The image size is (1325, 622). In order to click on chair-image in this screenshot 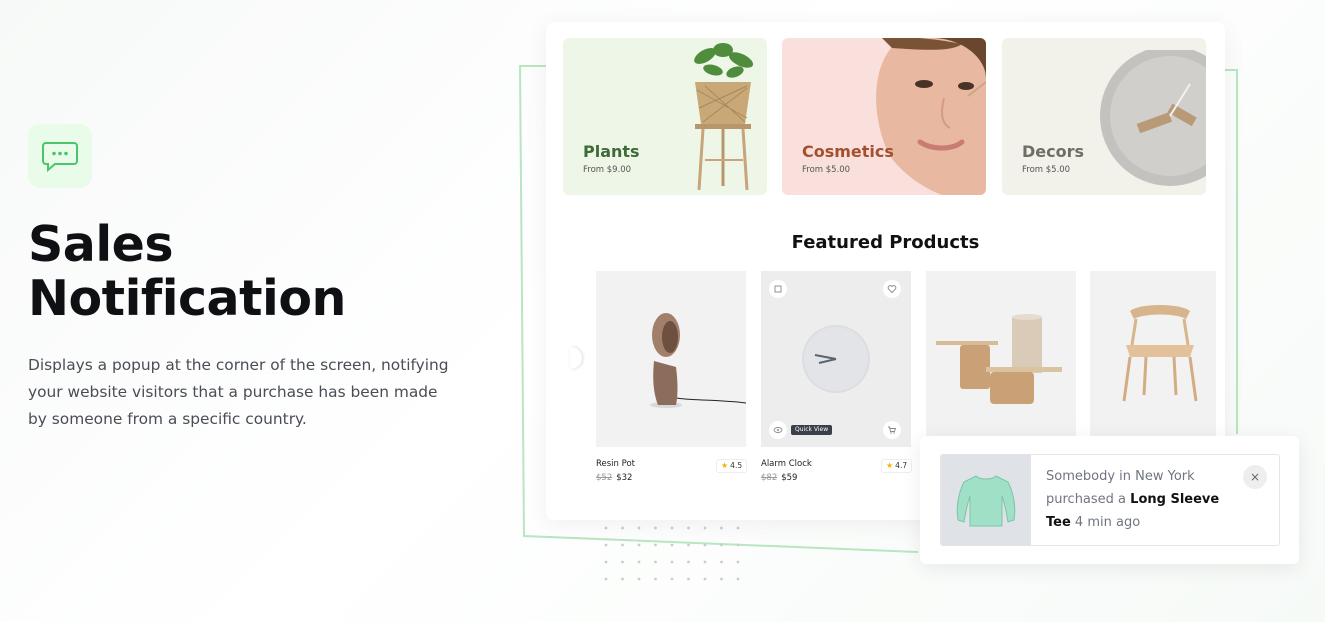, I will do `click(1160, 353)`.